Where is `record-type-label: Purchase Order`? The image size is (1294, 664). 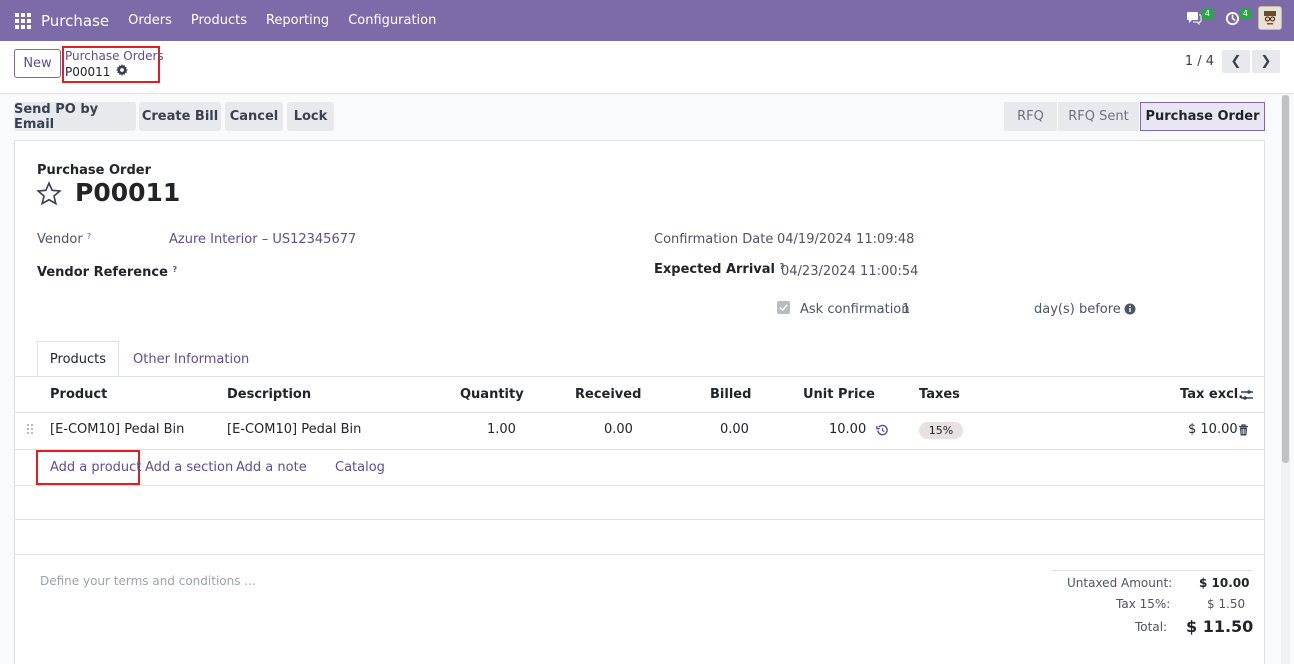 record-type-label: Purchase Order is located at coordinates (94, 170).